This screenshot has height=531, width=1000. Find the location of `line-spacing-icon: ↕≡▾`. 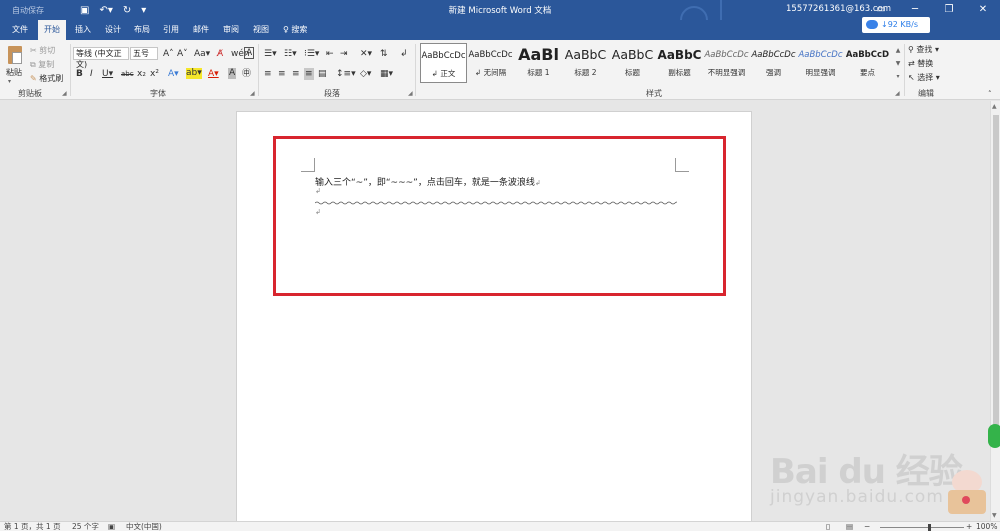

line-spacing-icon: ↕≡▾ is located at coordinates (346, 74).